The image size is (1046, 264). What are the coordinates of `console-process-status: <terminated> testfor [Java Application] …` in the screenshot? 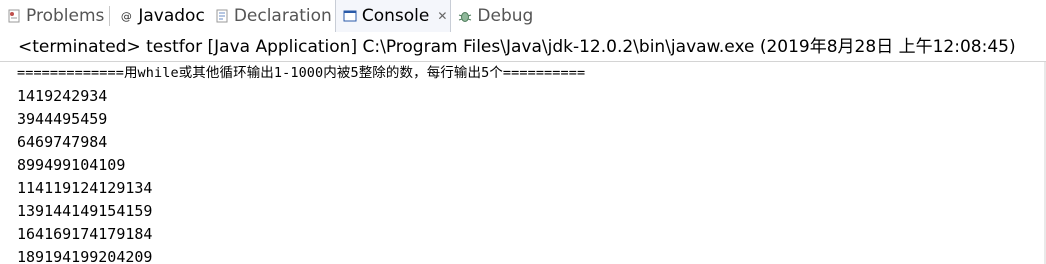 It's located at (523, 47).